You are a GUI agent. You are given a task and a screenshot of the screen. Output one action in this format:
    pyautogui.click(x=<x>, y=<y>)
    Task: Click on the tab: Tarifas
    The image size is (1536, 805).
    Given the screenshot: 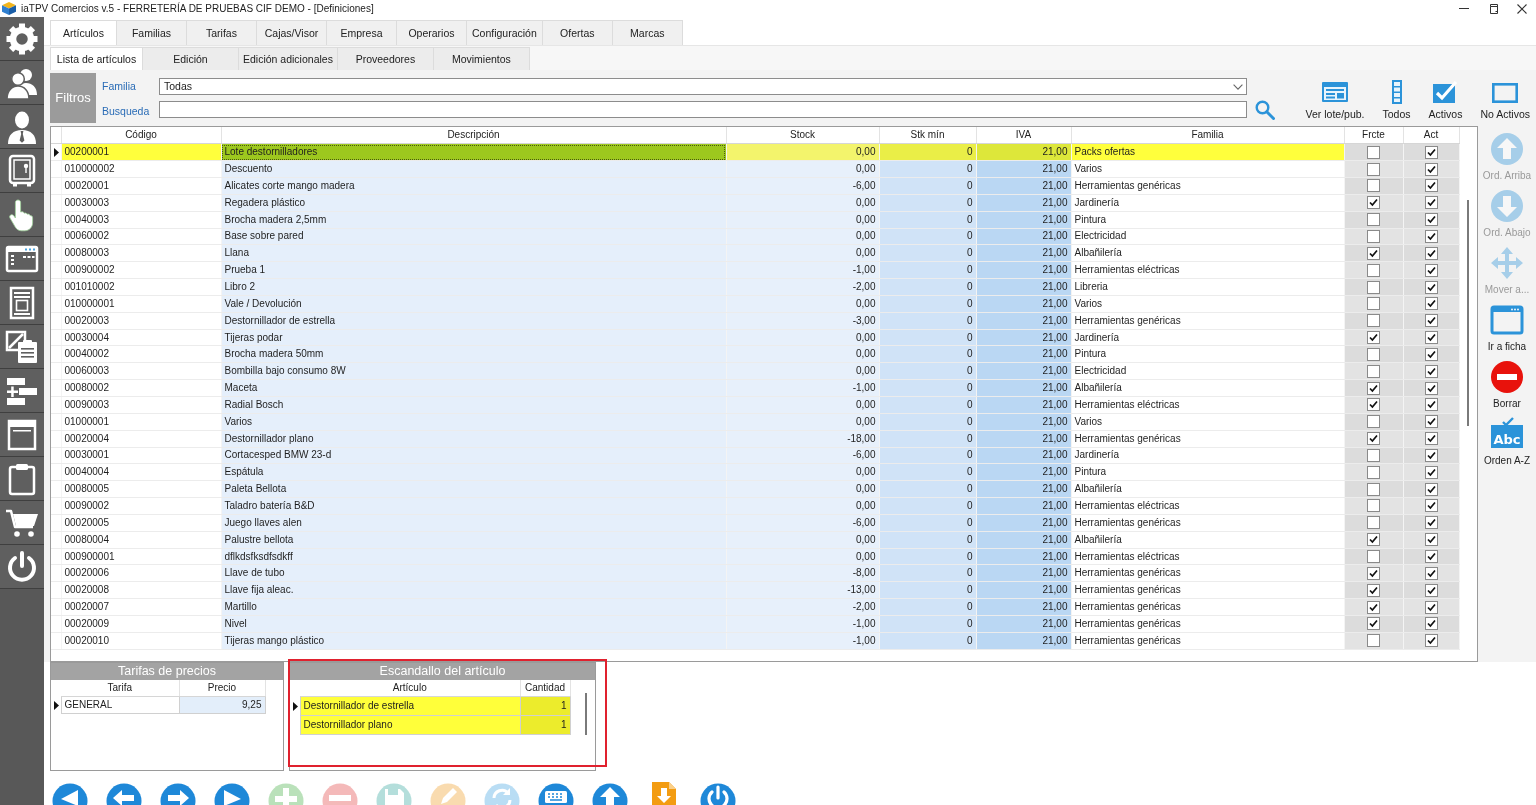 What is the action you would take?
    pyautogui.click(x=221, y=32)
    